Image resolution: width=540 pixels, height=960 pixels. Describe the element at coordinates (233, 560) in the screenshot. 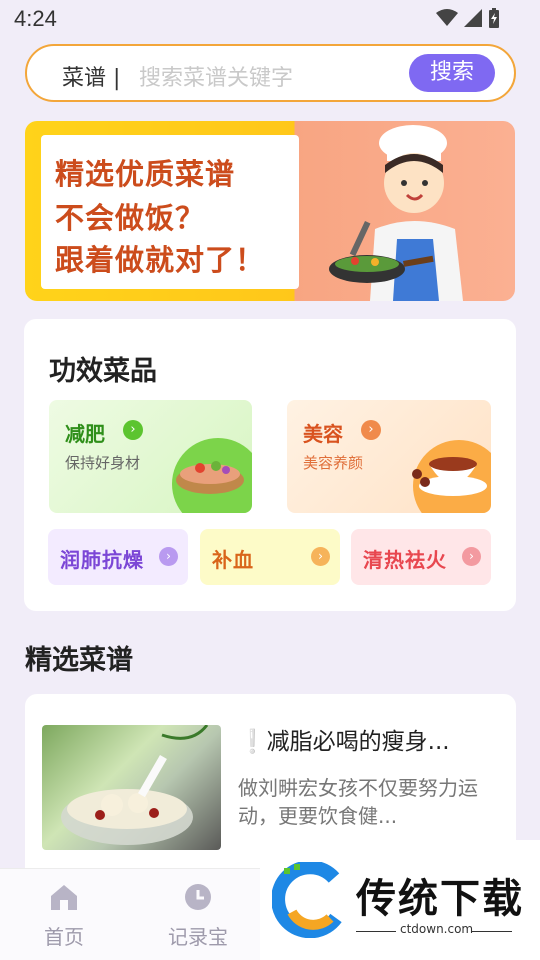

I see `tile-nourish-blood-name: 补血` at that location.